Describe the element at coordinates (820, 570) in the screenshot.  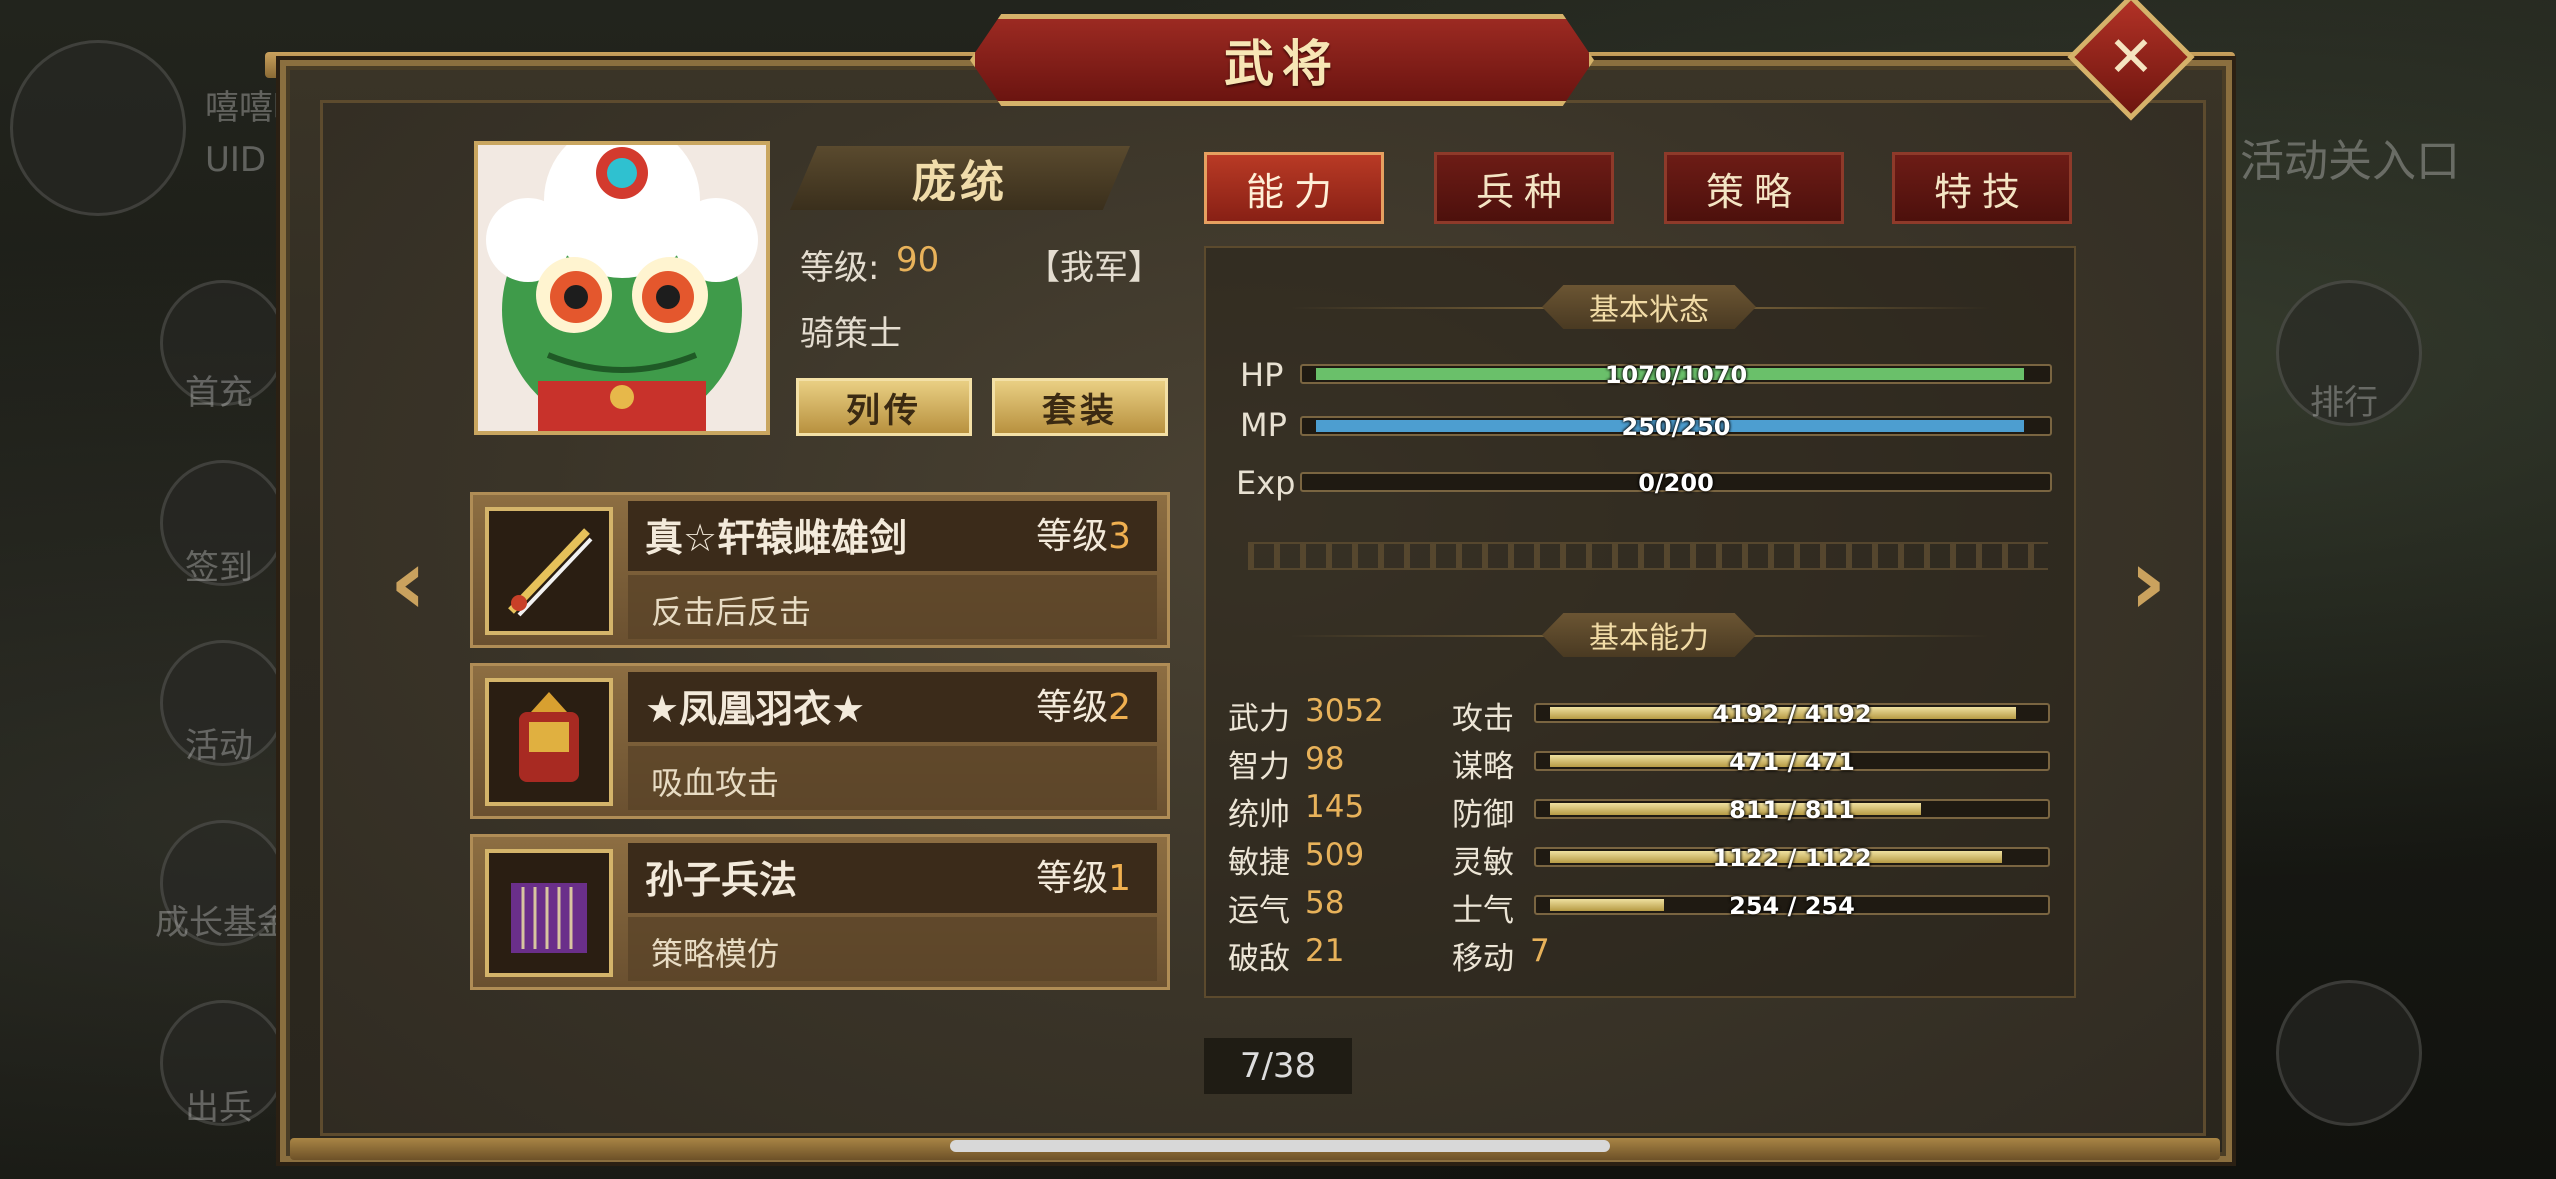
I see `equipment-slot-weapon: 真☆轩辕雌雄剑 等级3 反击后反击` at that location.